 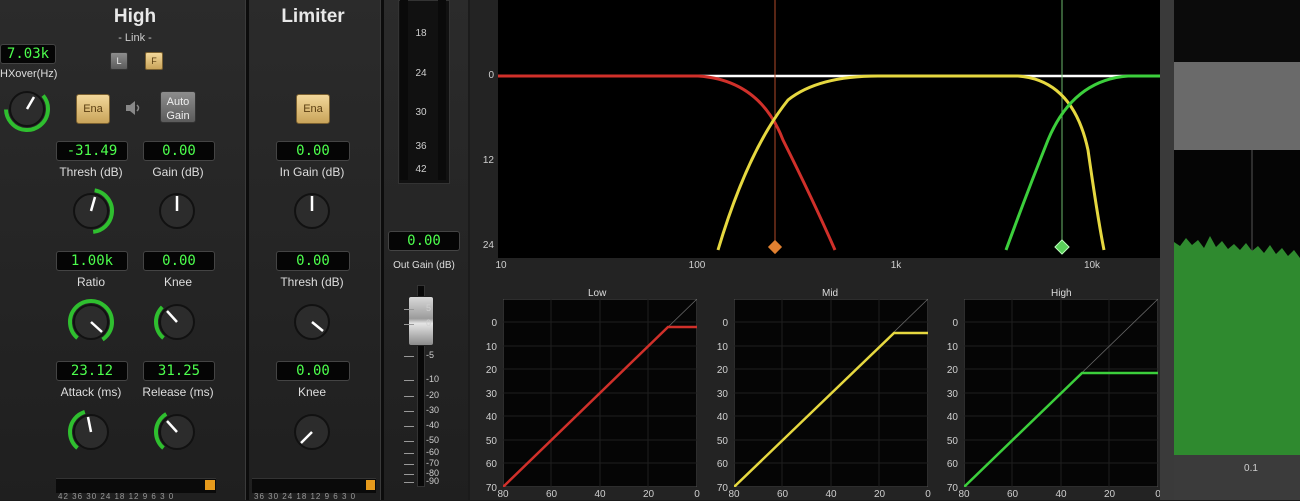 I want to click on attack-display: 23.12, so click(x=92, y=371).